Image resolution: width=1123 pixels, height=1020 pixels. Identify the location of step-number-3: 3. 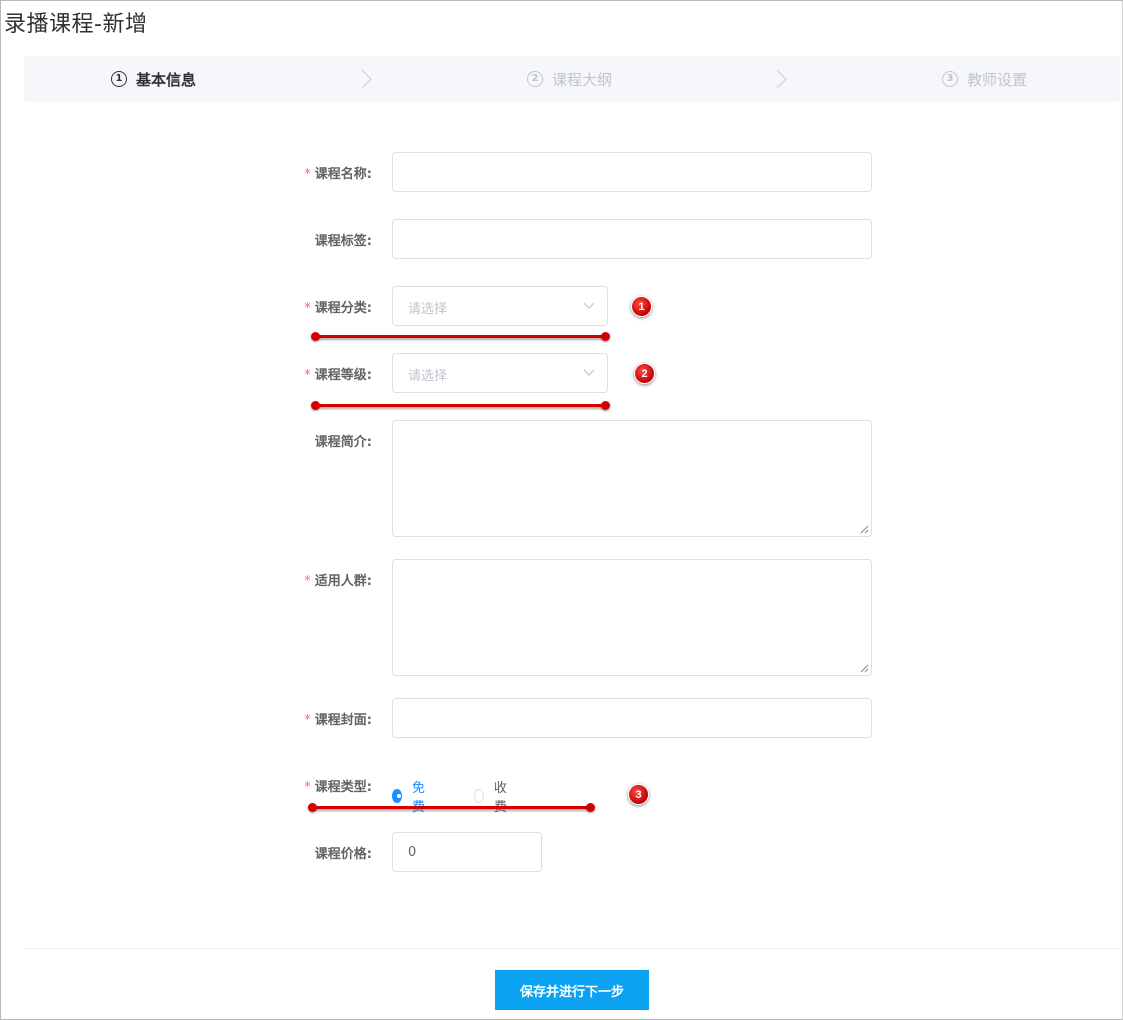
(950, 79).